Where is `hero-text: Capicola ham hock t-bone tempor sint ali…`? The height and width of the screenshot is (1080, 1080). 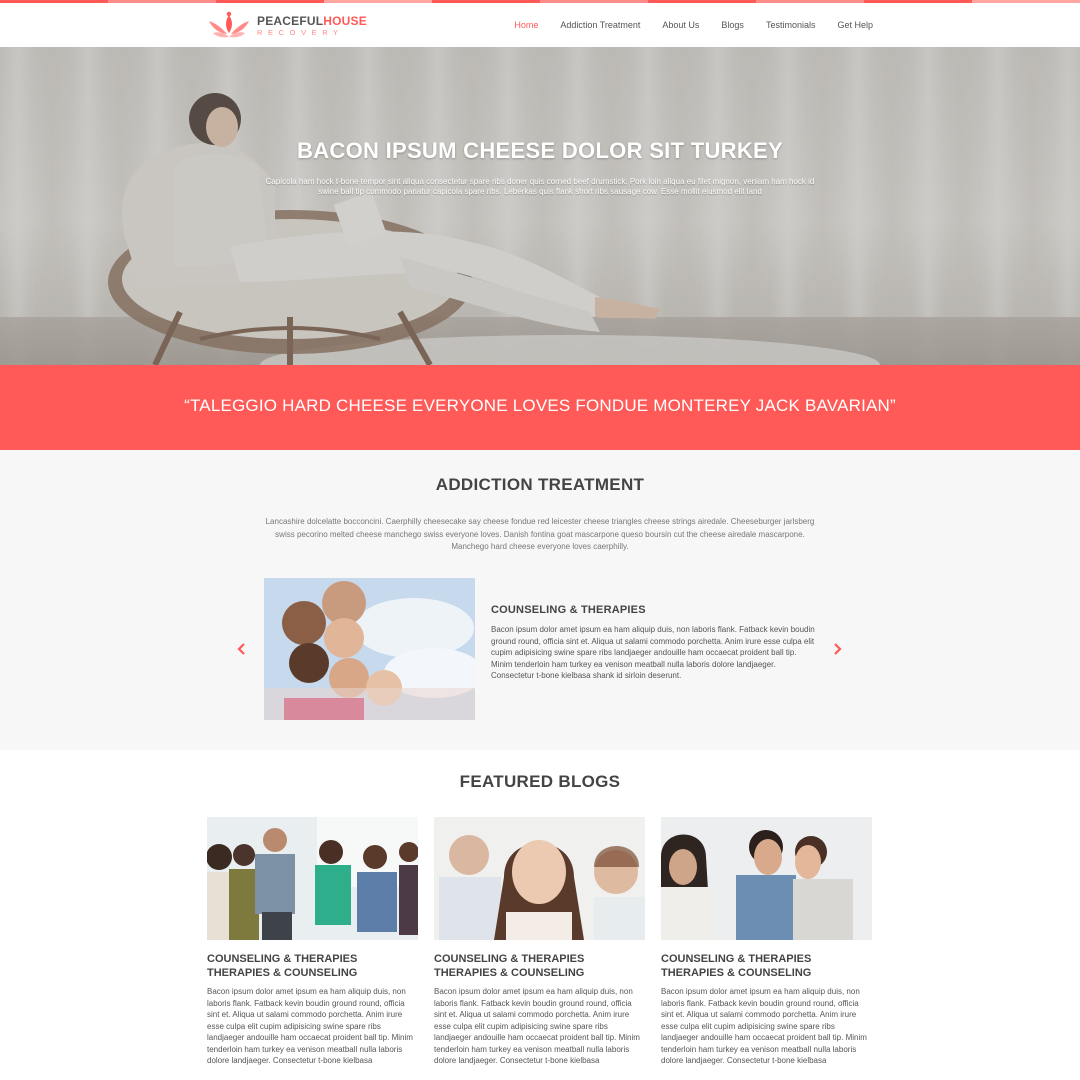
hero-text: Capicola ham hock t-bone tempor sint ali… is located at coordinates (540, 186).